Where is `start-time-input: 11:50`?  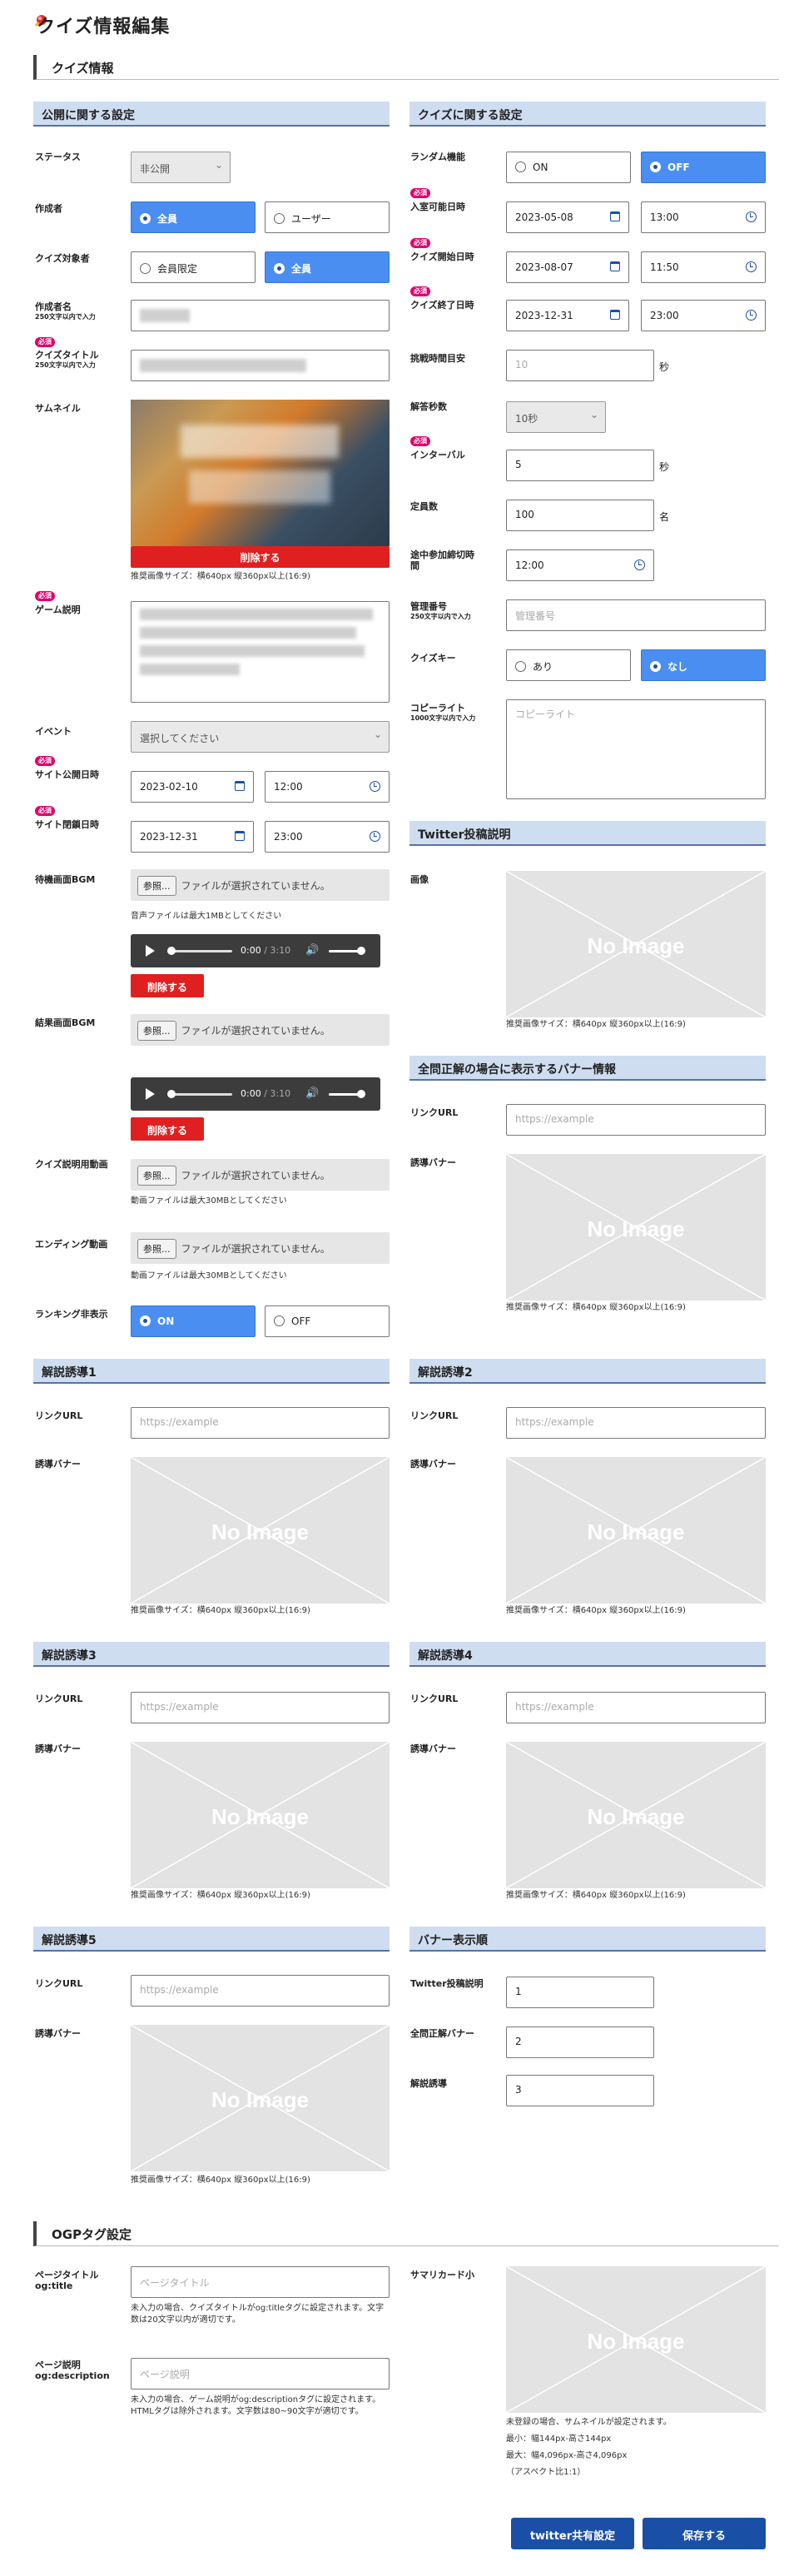 start-time-input: 11:50 is located at coordinates (703, 267).